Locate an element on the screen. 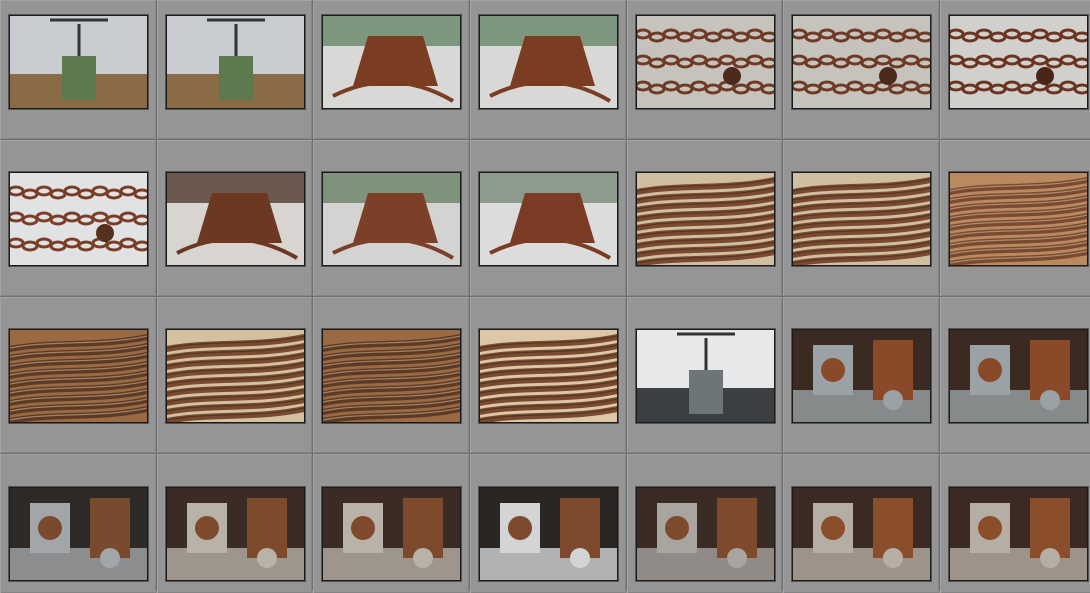  photo-undercarriage-cables is located at coordinates (78, 534).